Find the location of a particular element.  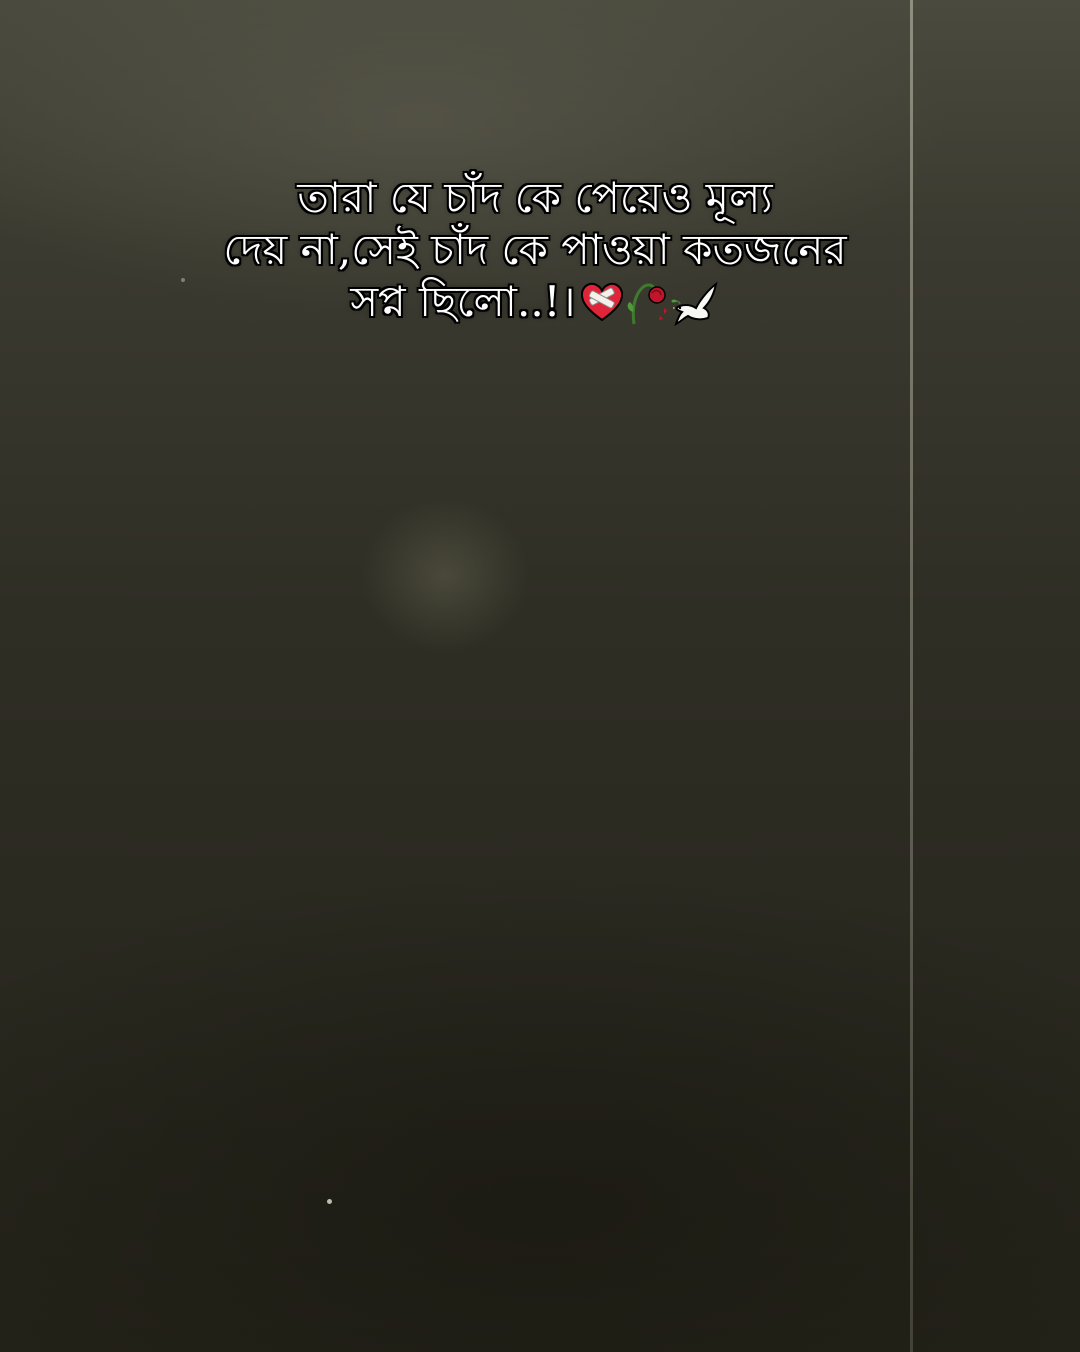

caption-line-2: দেয় না,সেই চাঁদ কে পাওয়া কতজনের is located at coordinates (535, 249).